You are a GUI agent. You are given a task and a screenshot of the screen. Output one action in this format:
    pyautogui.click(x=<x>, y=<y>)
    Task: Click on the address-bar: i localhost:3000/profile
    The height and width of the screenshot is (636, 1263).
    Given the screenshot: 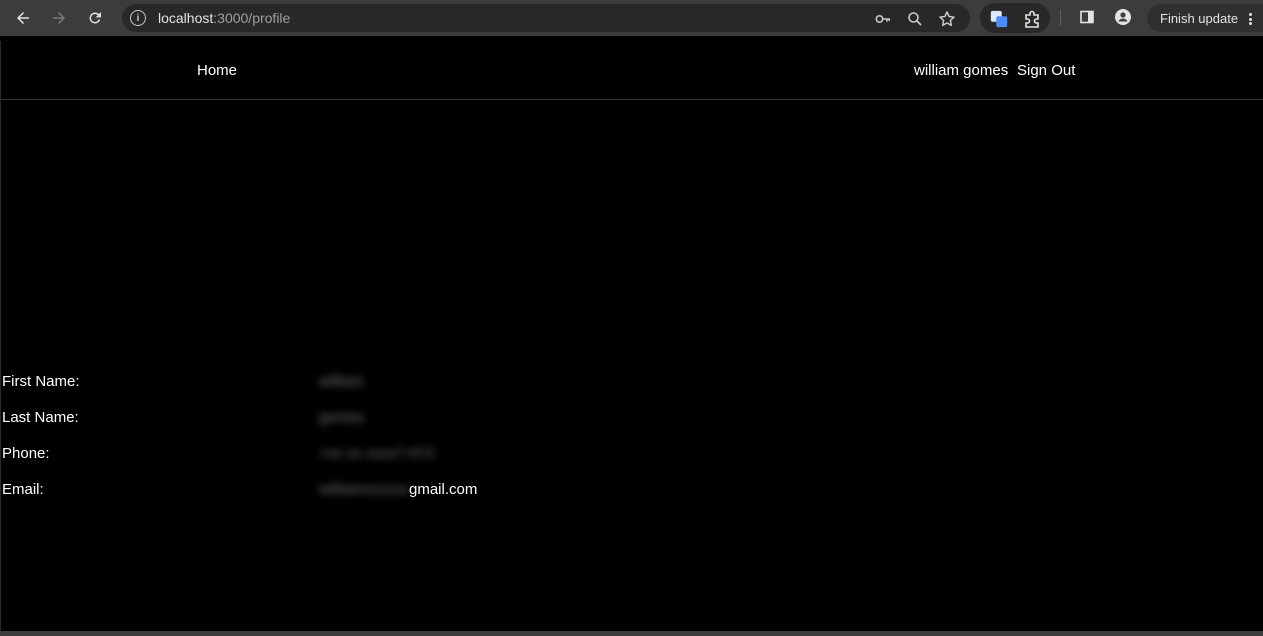 What is the action you would take?
    pyautogui.click(x=546, y=18)
    